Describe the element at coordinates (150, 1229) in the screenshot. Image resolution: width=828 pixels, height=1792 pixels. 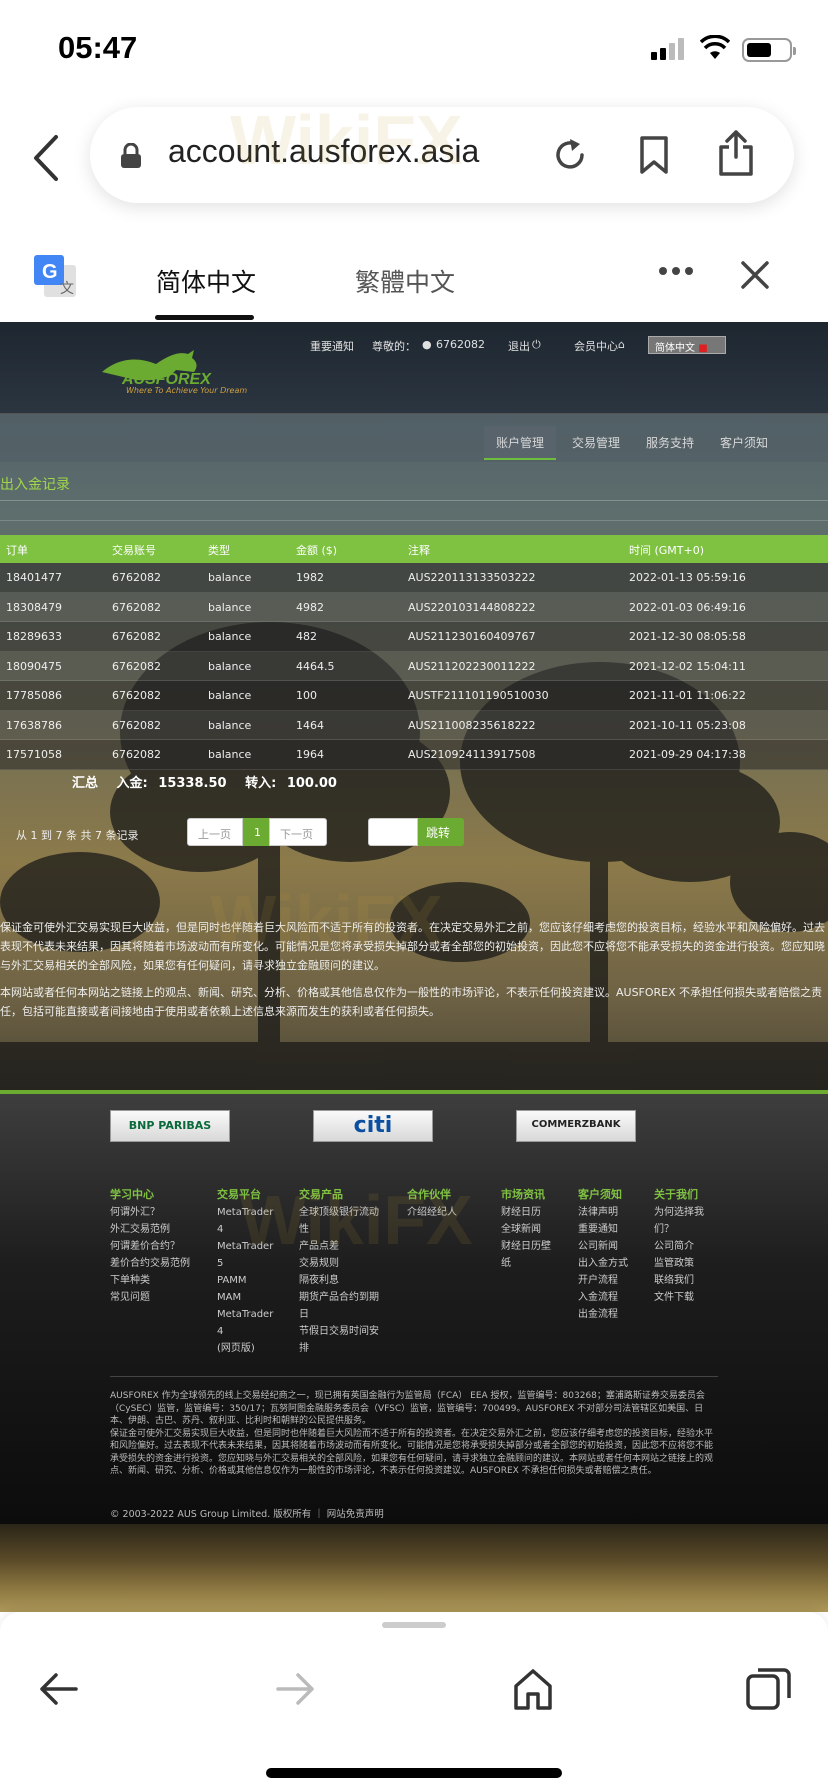
I see `footer-link: 外汇交易范例` at that location.